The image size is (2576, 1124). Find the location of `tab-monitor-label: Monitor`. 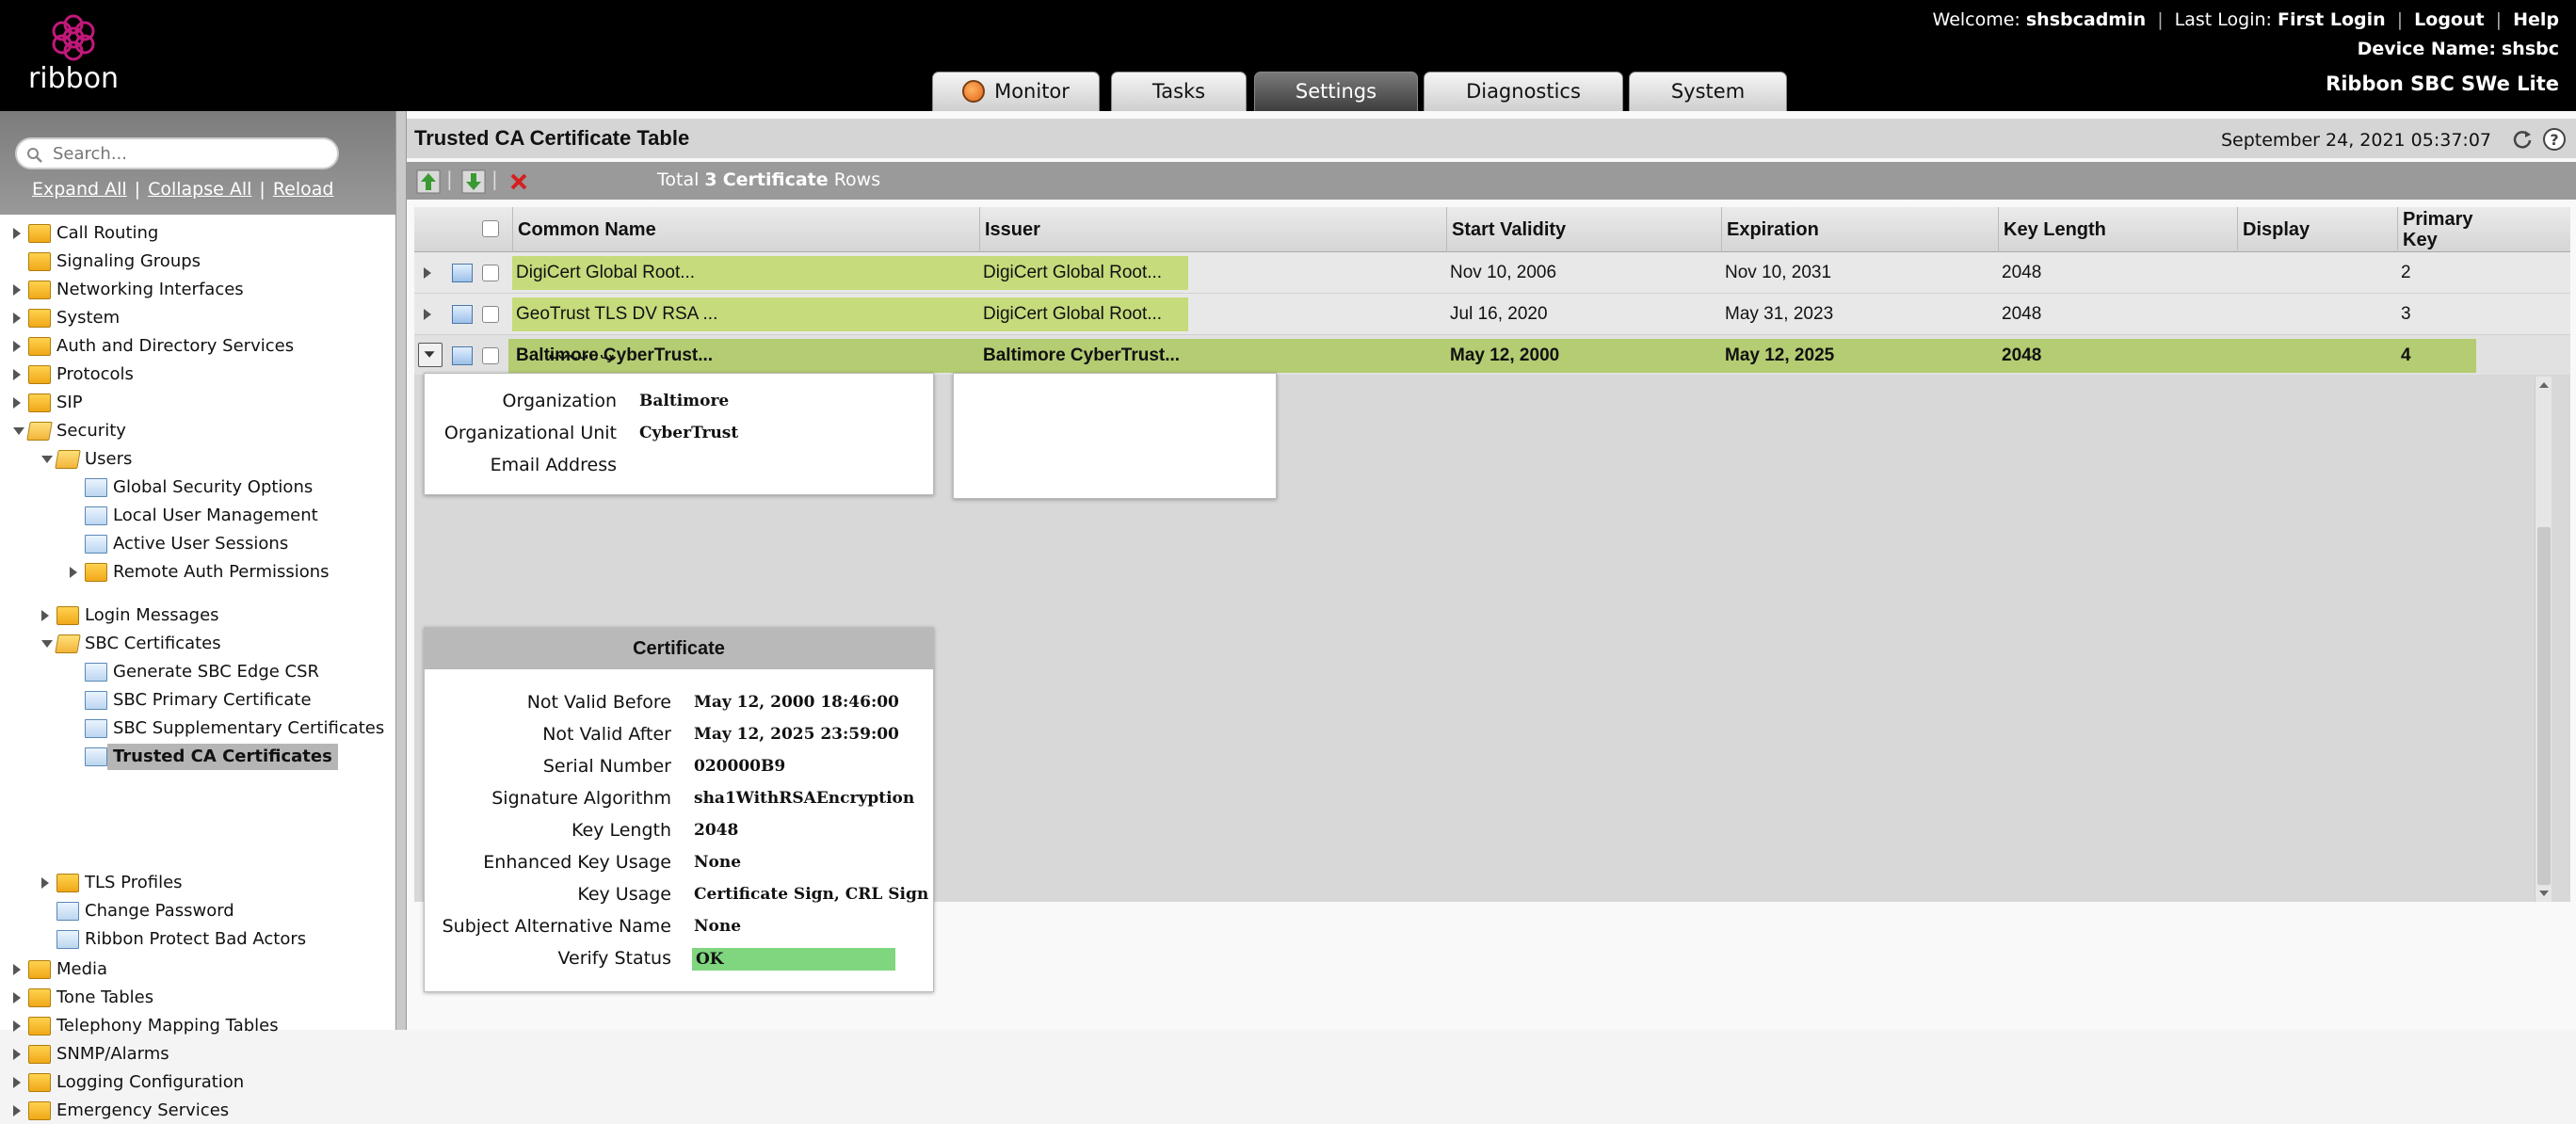

tab-monitor-label: Monitor is located at coordinates (1032, 91).